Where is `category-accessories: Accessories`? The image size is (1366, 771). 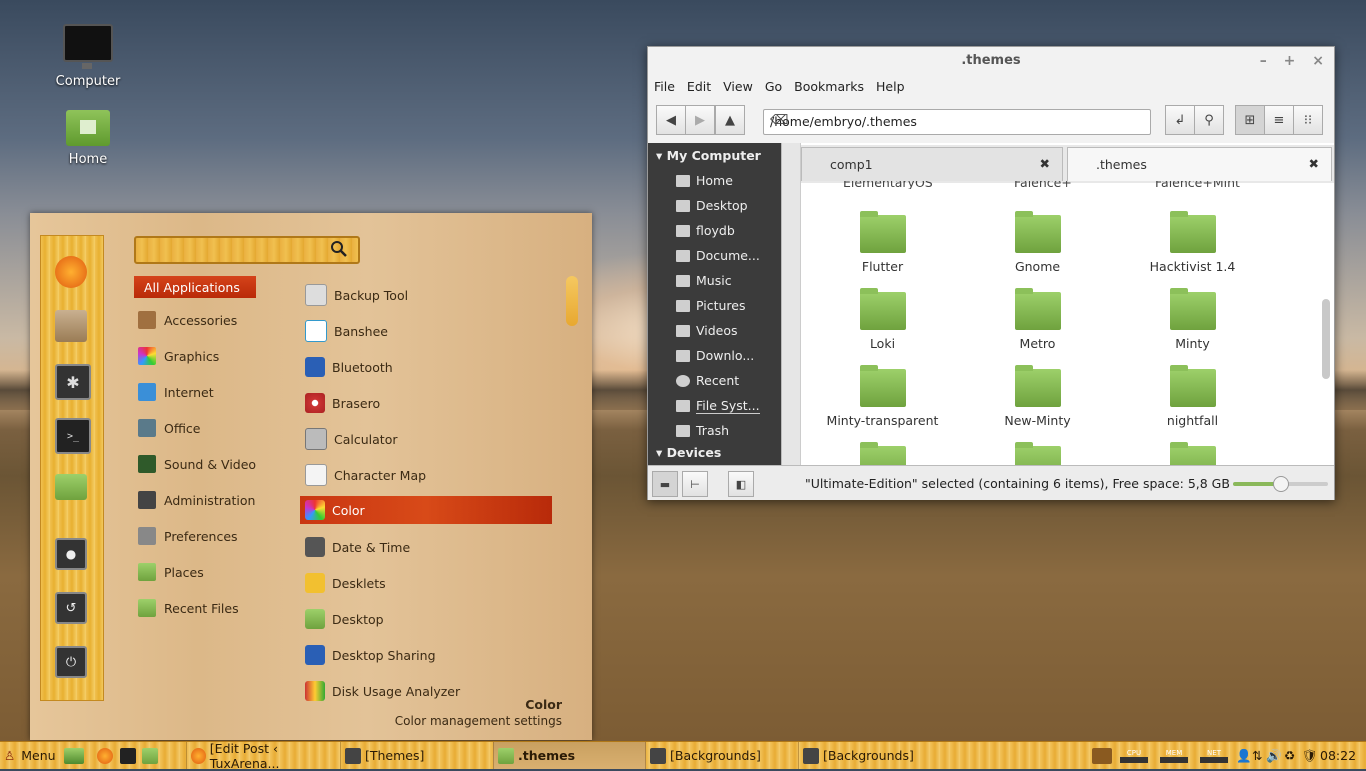 category-accessories: Accessories is located at coordinates (187, 320).